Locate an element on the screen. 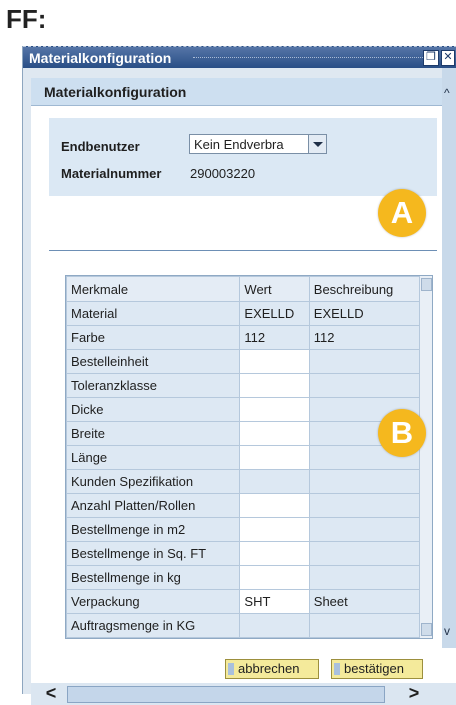 Image resolution: width=456 pixels, height=705 pixels. cell-merkmal: Kunden Spezifikation is located at coordinates (153, 481).